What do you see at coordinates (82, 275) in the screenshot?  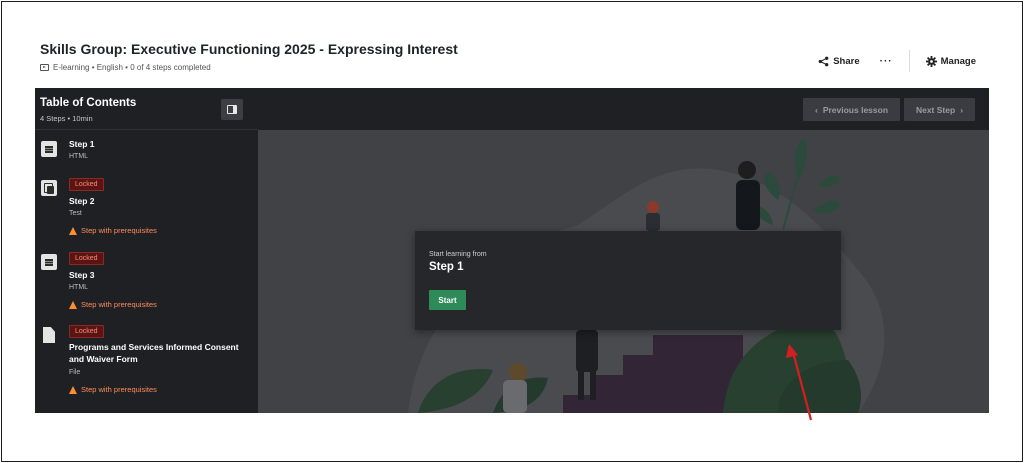 I see `step-name: Step 3` at bounding box center [82, 275].